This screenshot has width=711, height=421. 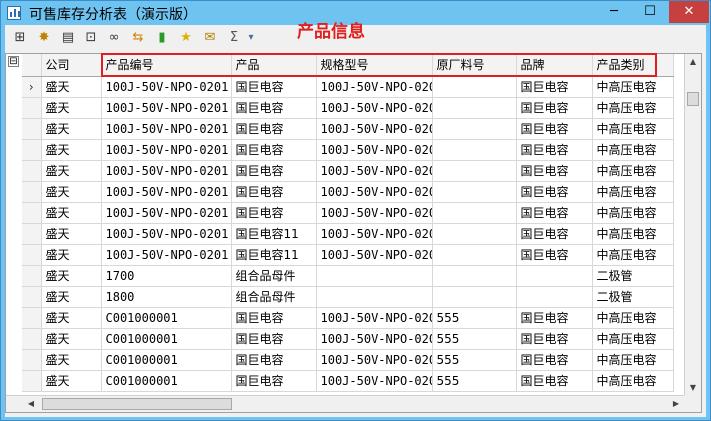 What do you see at coordinates (20, 38) in the screenshot?
I see `grid-export-icon: ⊞` at bounding box center [20, 38].